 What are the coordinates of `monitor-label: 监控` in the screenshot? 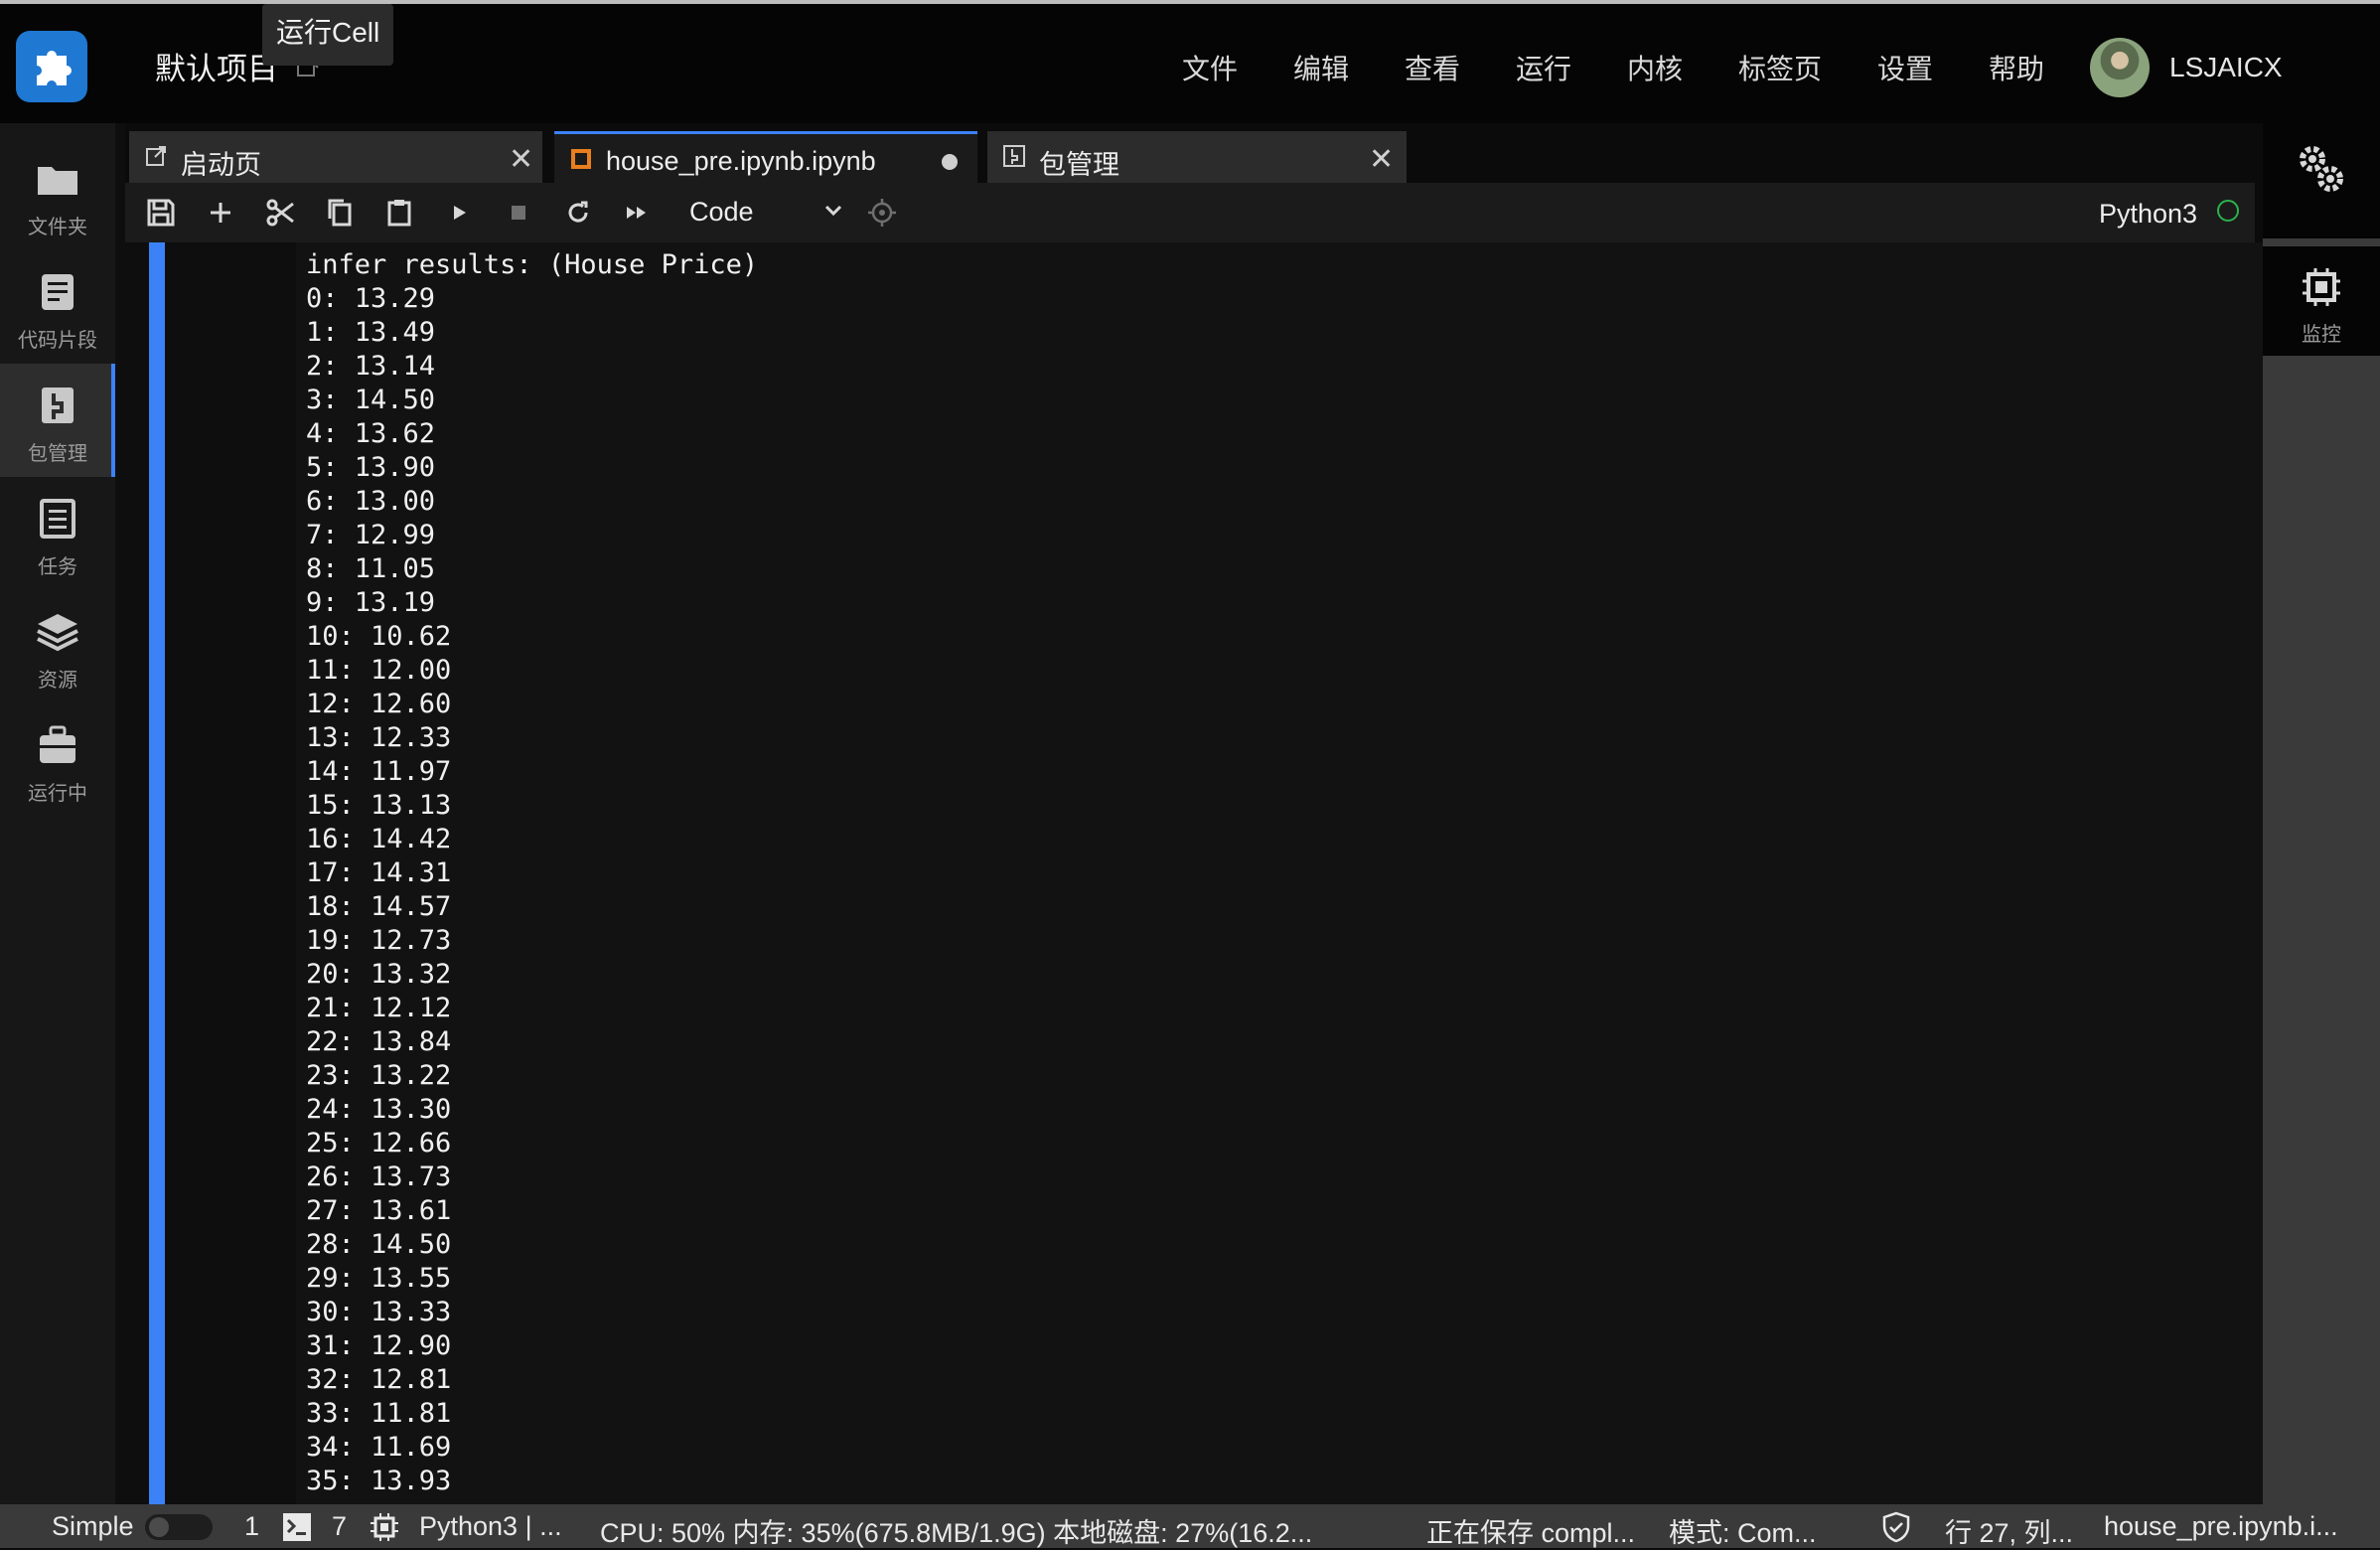 It's located at (2321, 335).